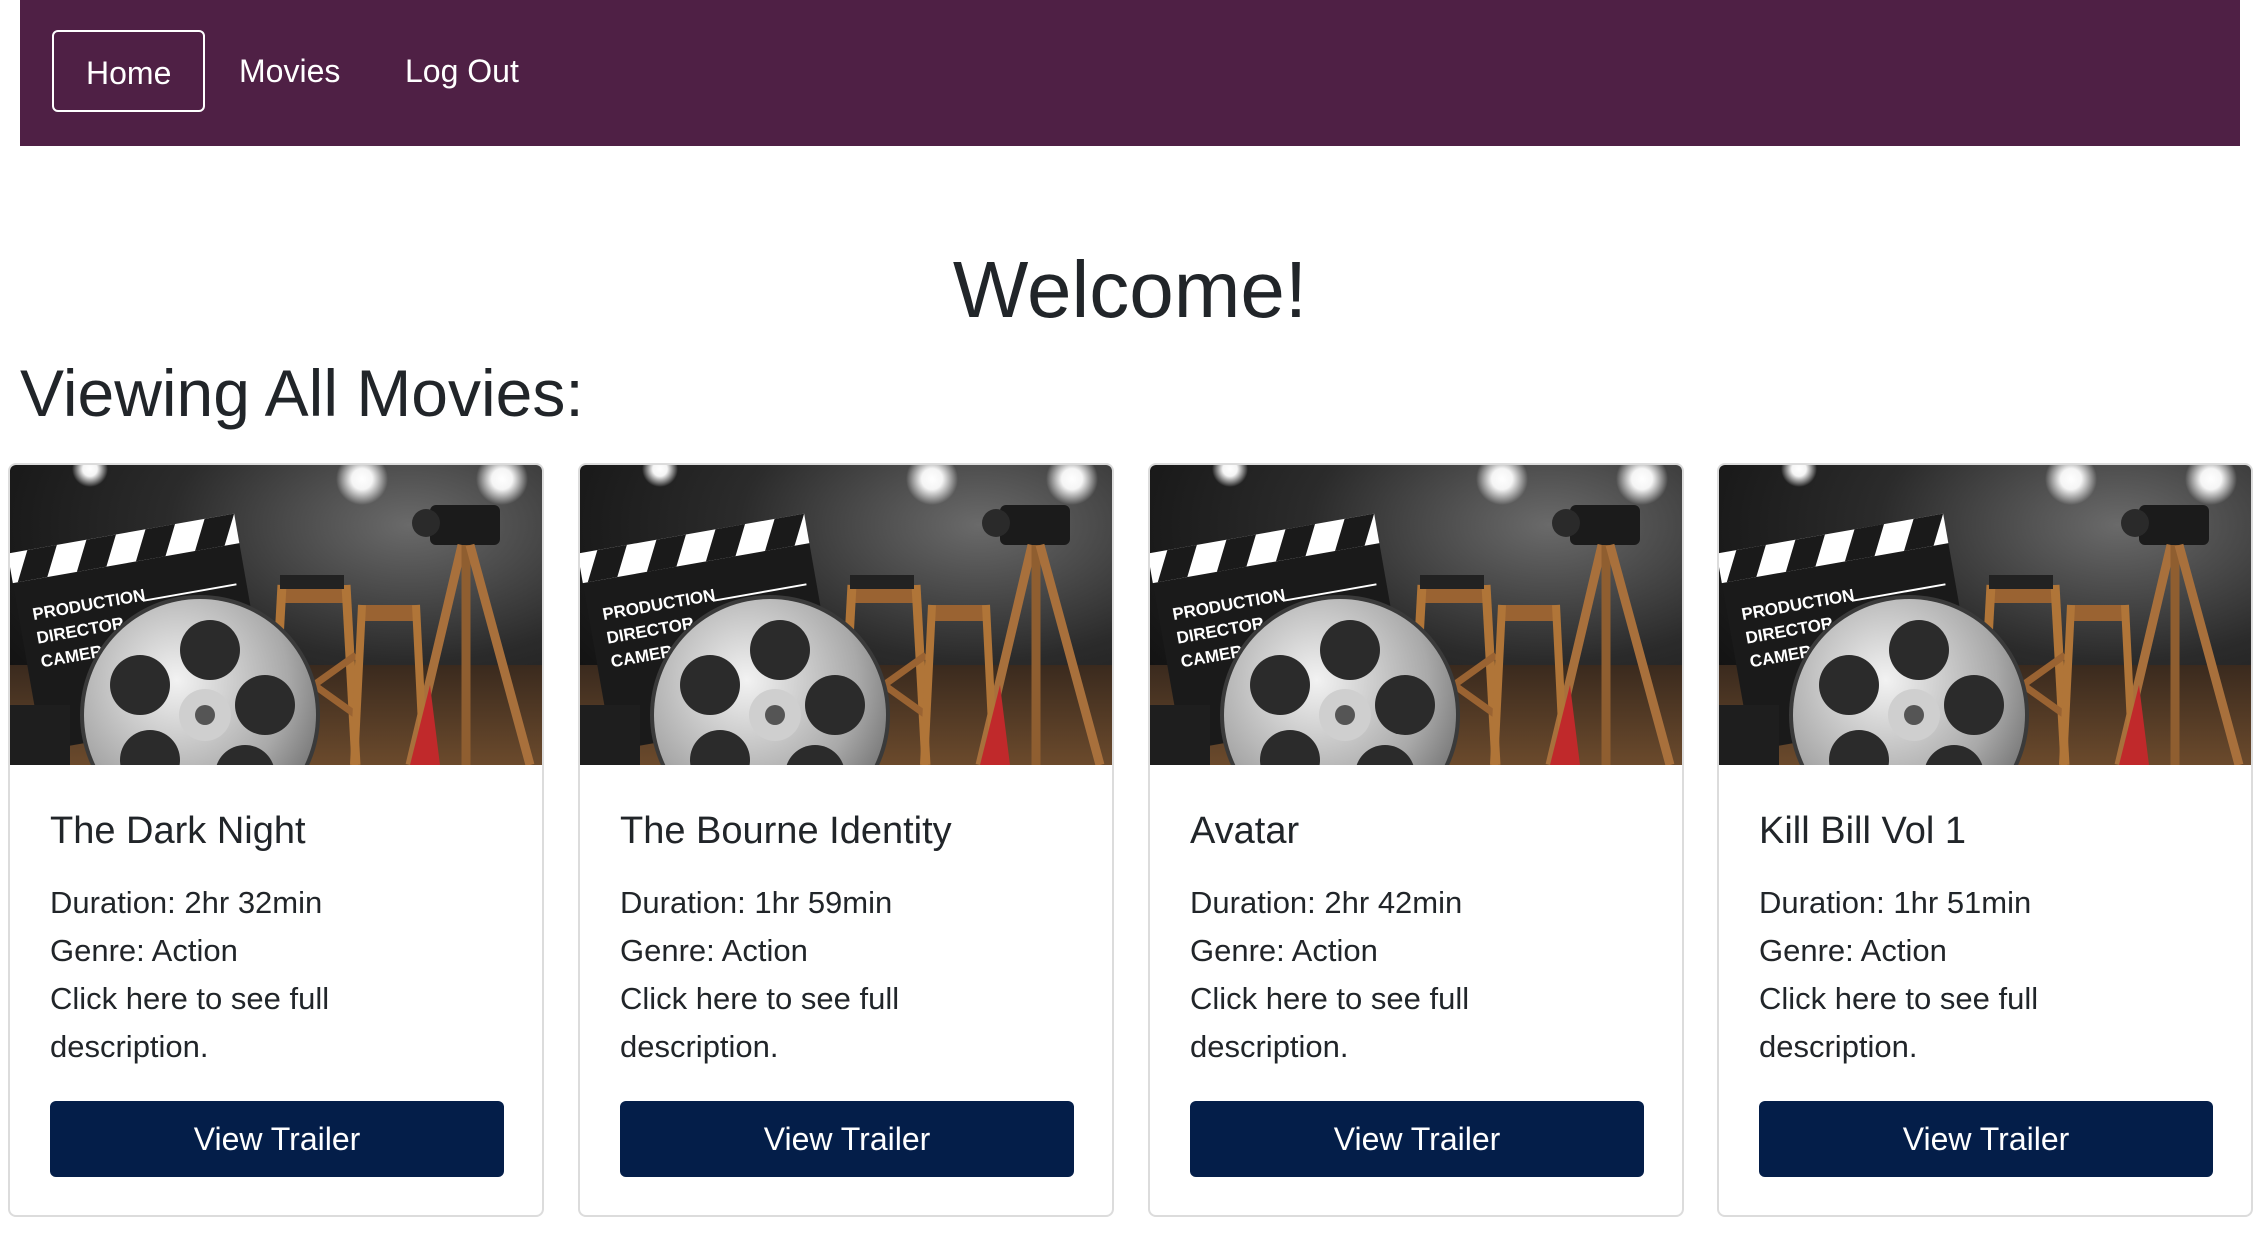  Describe the element at coordinates (302, 393) in the screenshot. I see `section-title: Viewing All Movies:` at that location.